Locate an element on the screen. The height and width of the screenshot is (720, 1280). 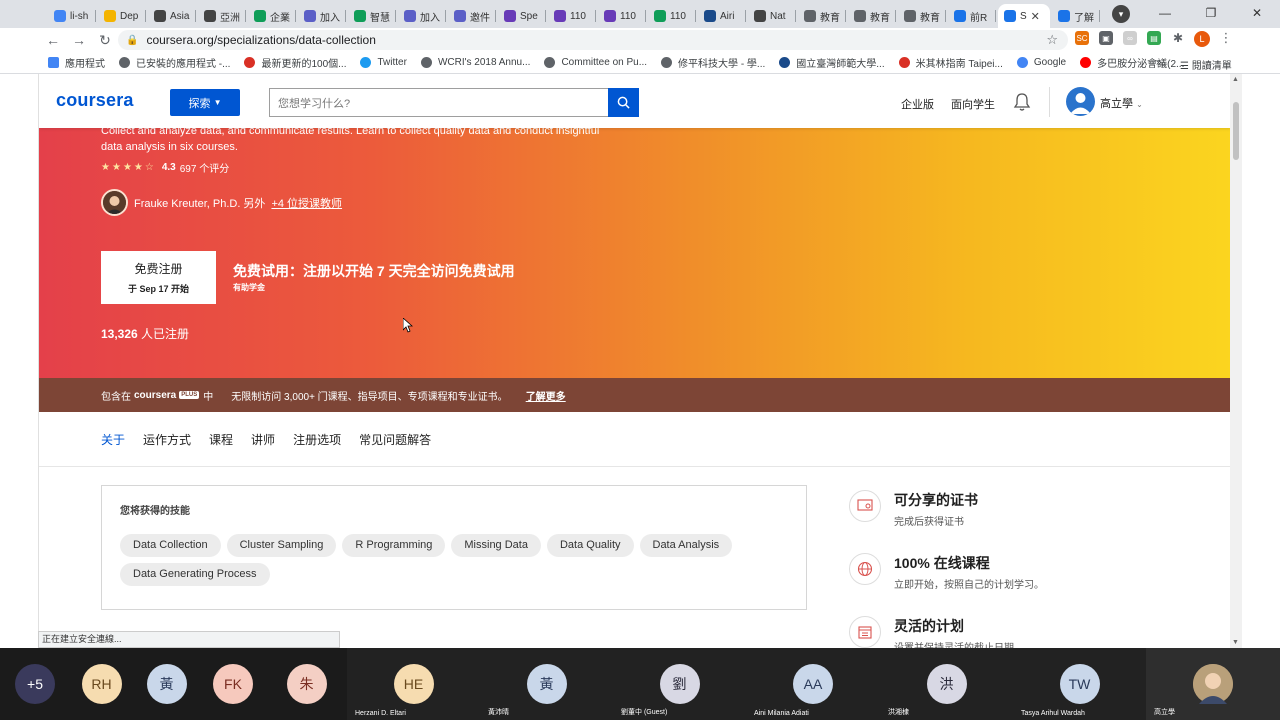
enrolled-suffix: 人已注册 is located at coordinates (165, 334).